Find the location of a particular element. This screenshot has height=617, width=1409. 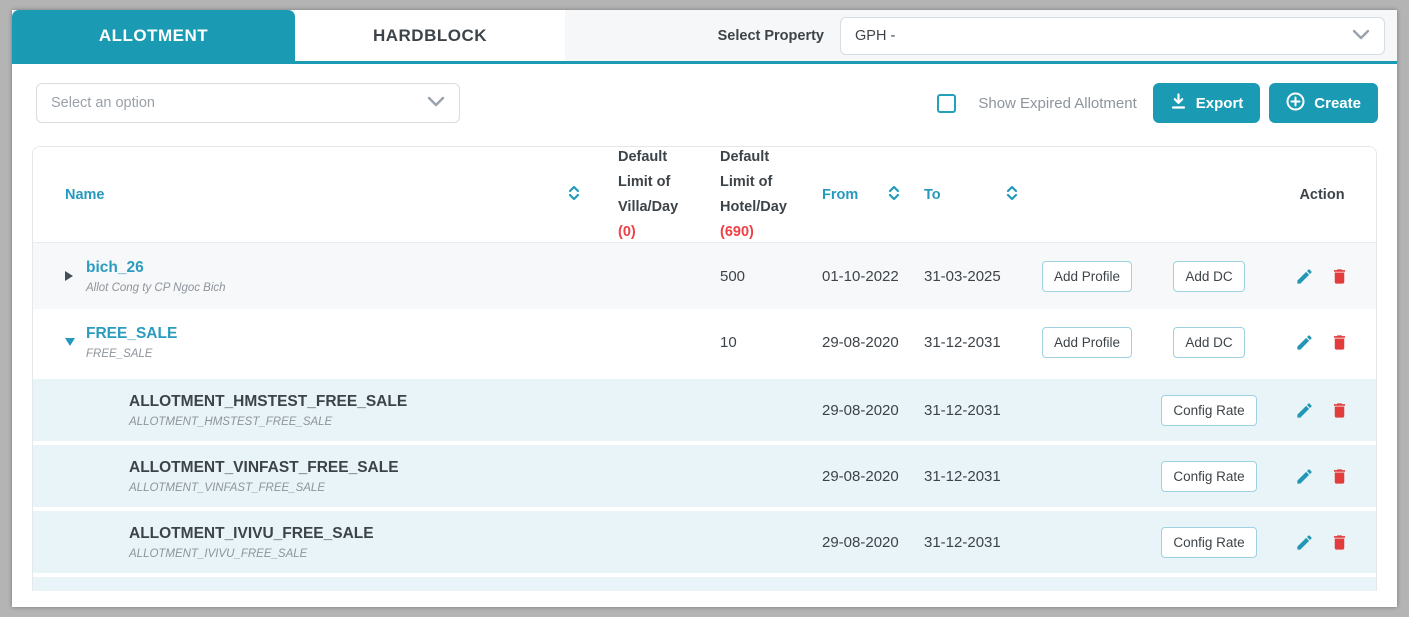

hotel-limit-count: (690) is located at coordinates (737, 231).